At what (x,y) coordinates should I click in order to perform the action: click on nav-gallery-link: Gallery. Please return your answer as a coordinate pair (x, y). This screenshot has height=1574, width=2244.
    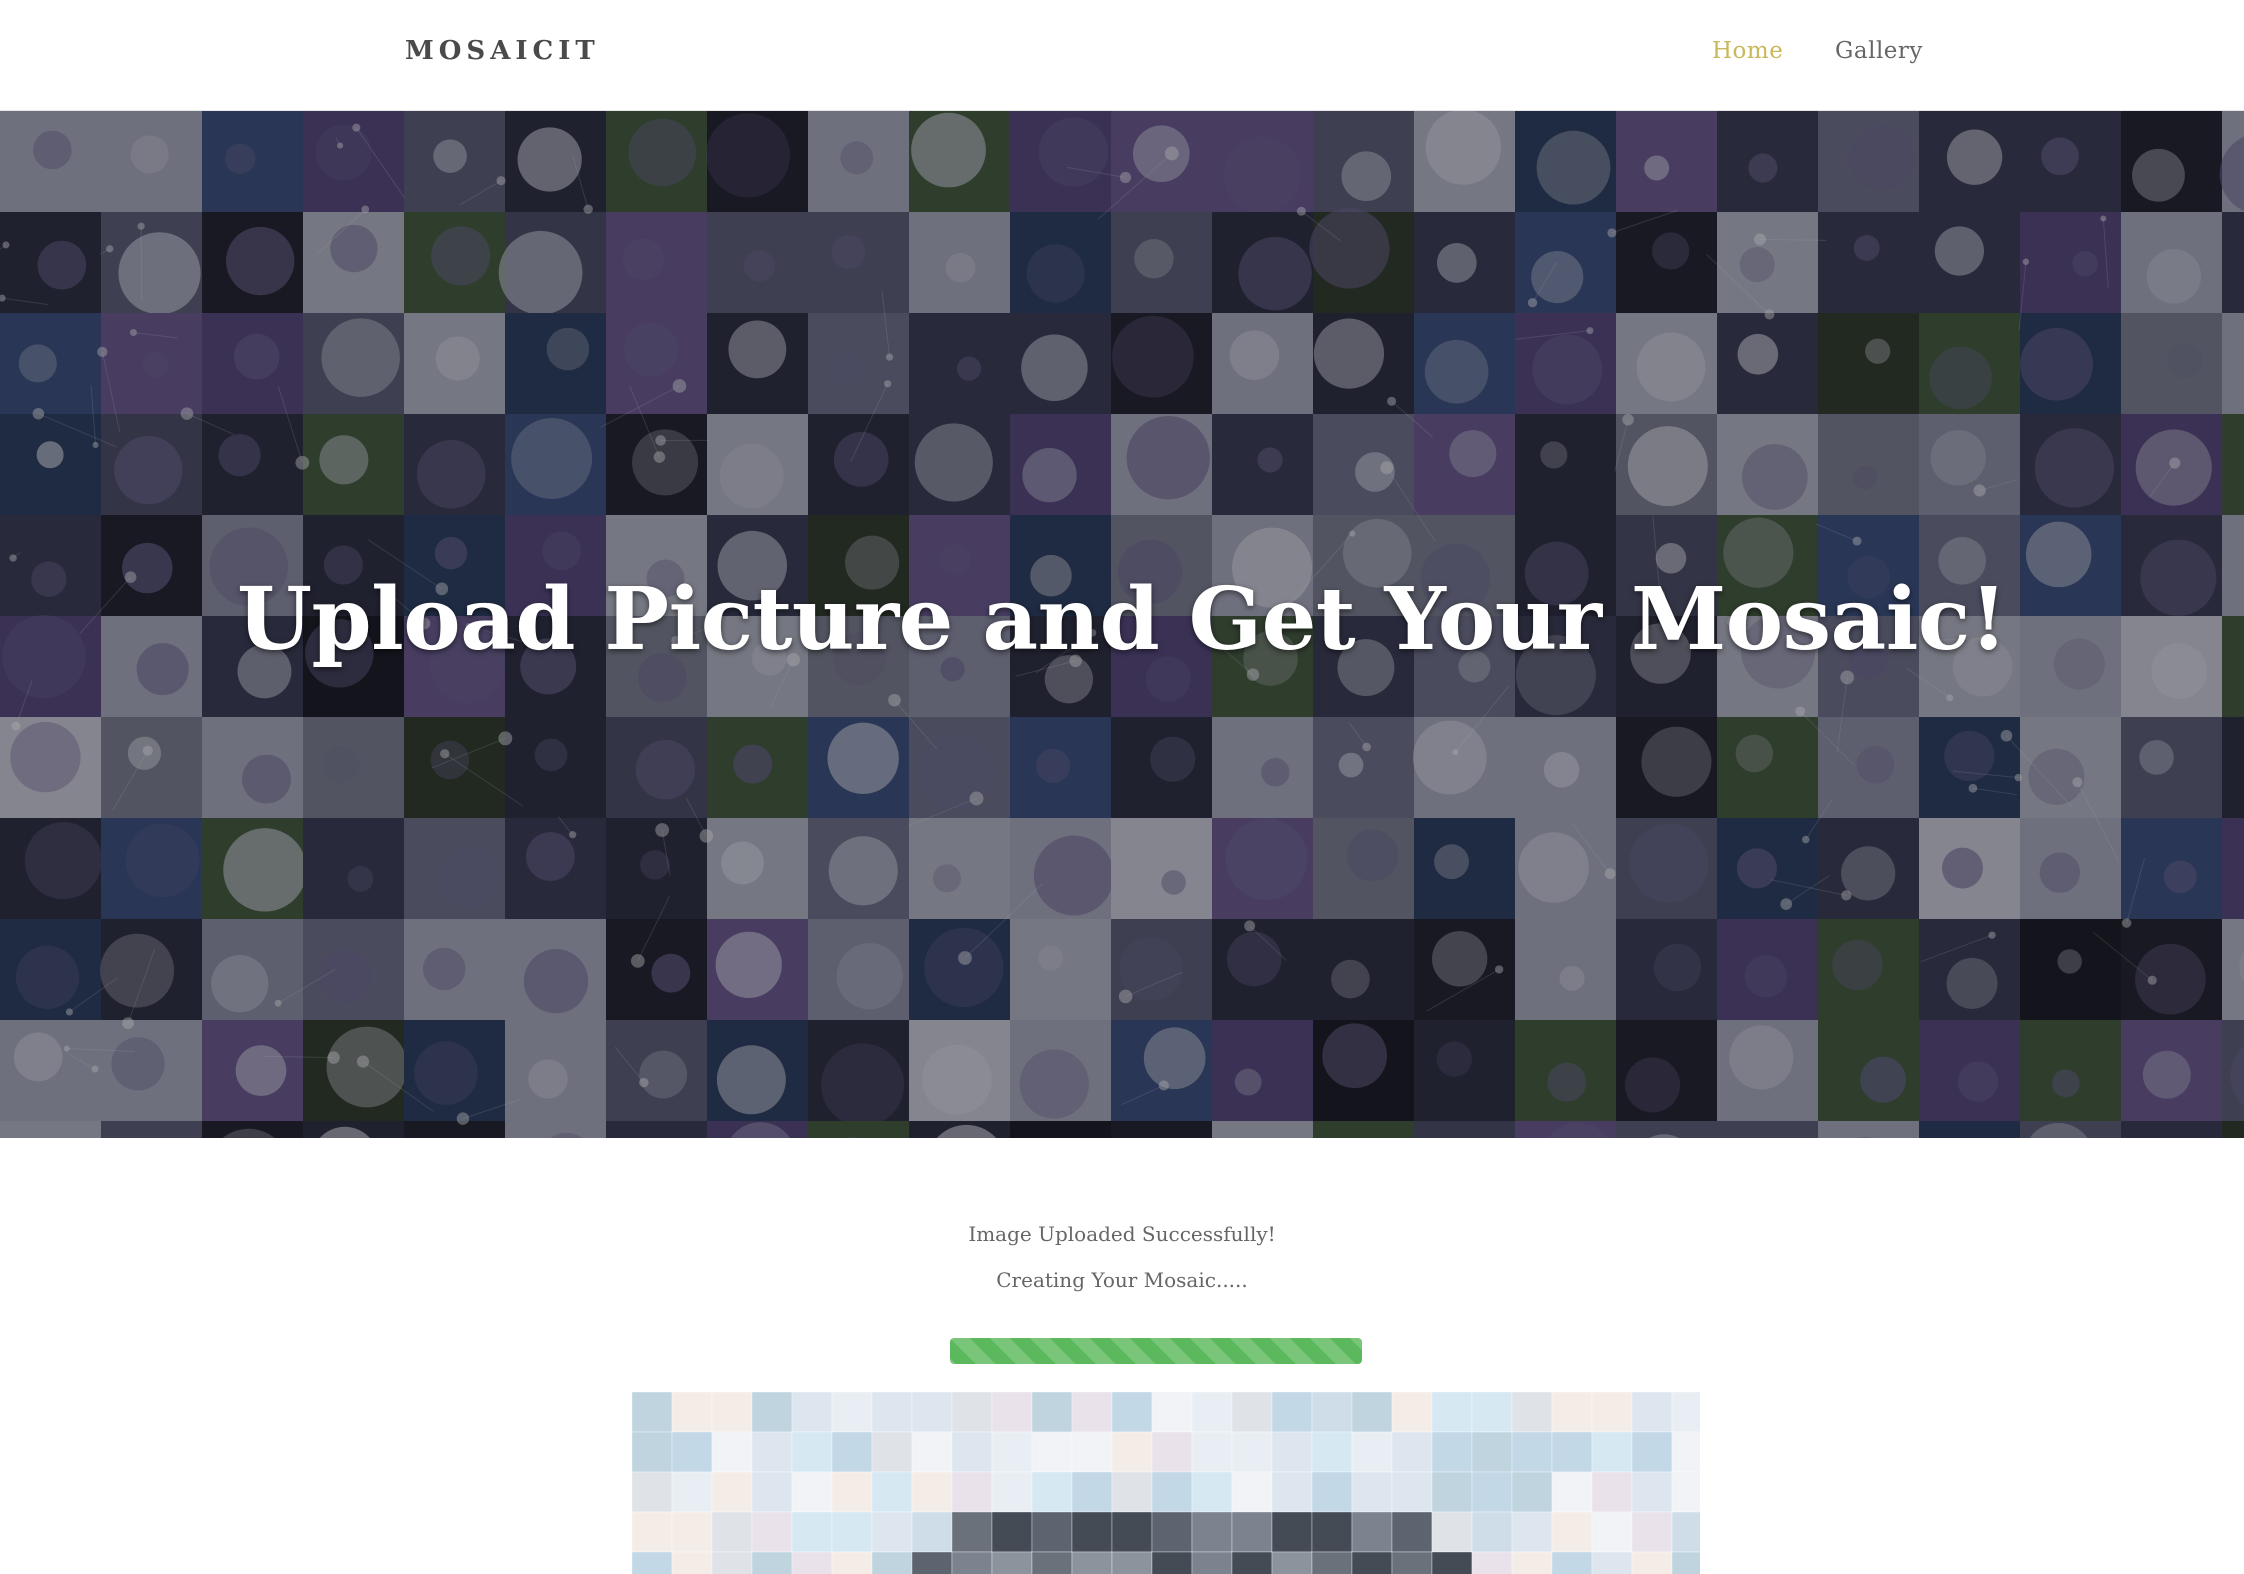
    Looking at the image, I should click on (1879, 51).